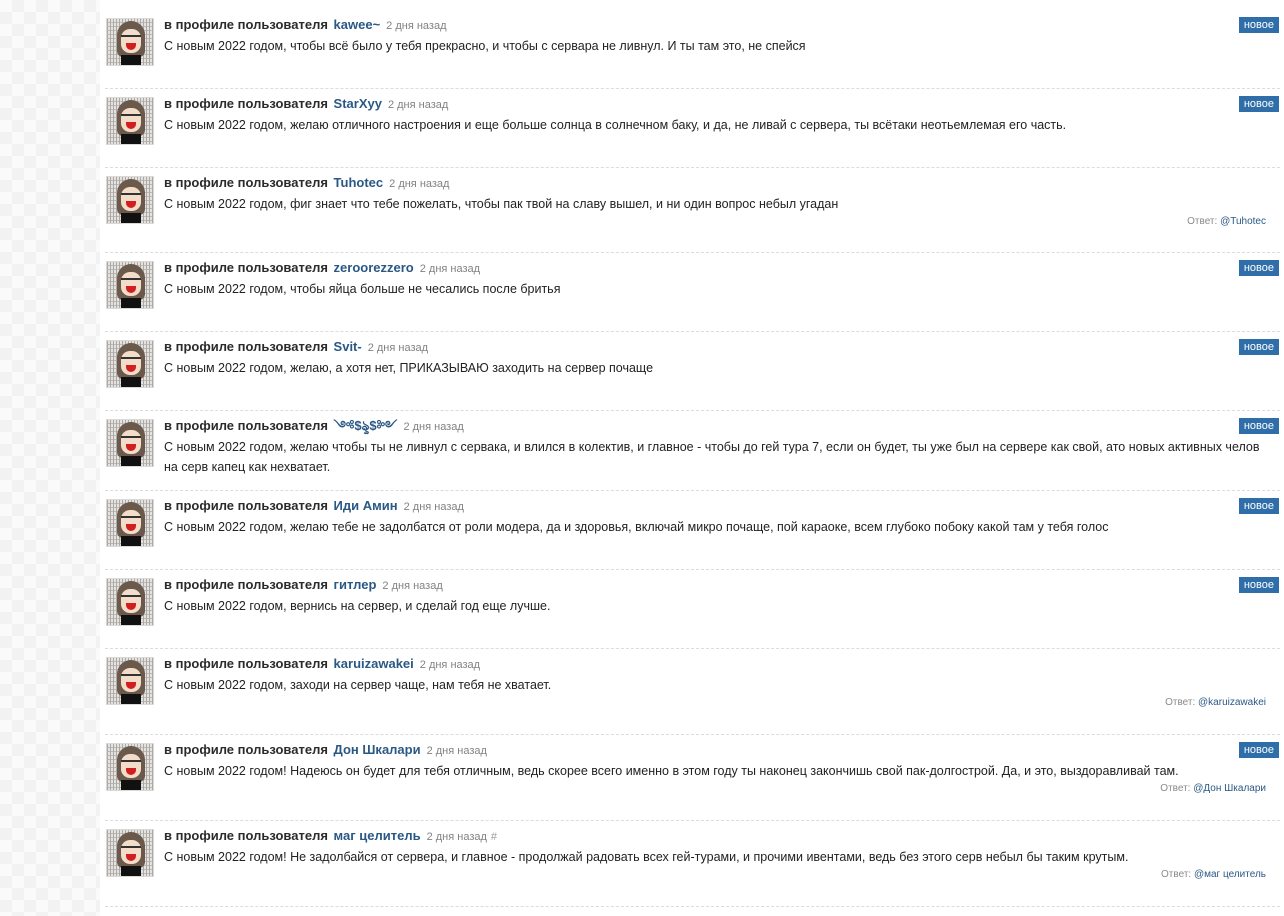  Describe the element at coordinates (1232, 702) in the screenshot. I see `reply-link: @karuizawakei` at that location.